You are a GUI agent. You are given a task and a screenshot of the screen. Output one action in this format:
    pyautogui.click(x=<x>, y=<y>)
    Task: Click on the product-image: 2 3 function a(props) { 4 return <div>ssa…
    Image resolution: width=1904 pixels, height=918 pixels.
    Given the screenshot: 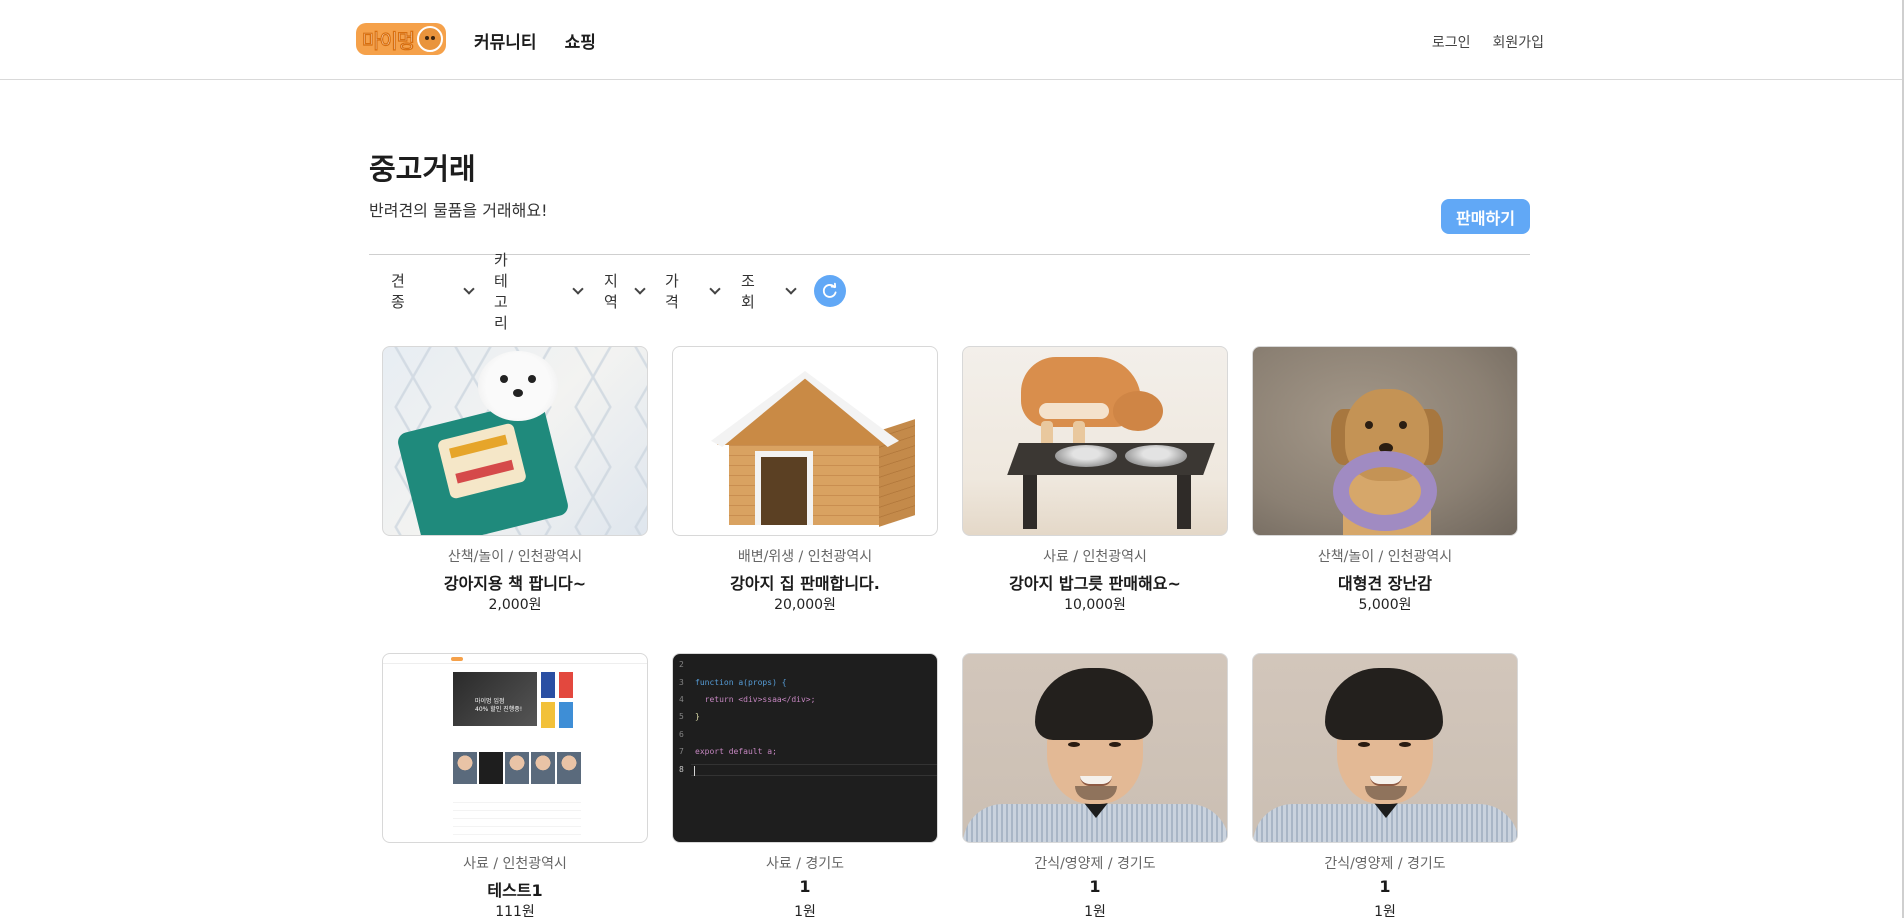 What is the action you would take?
    pyautogui.click(x=805, y=748)
    